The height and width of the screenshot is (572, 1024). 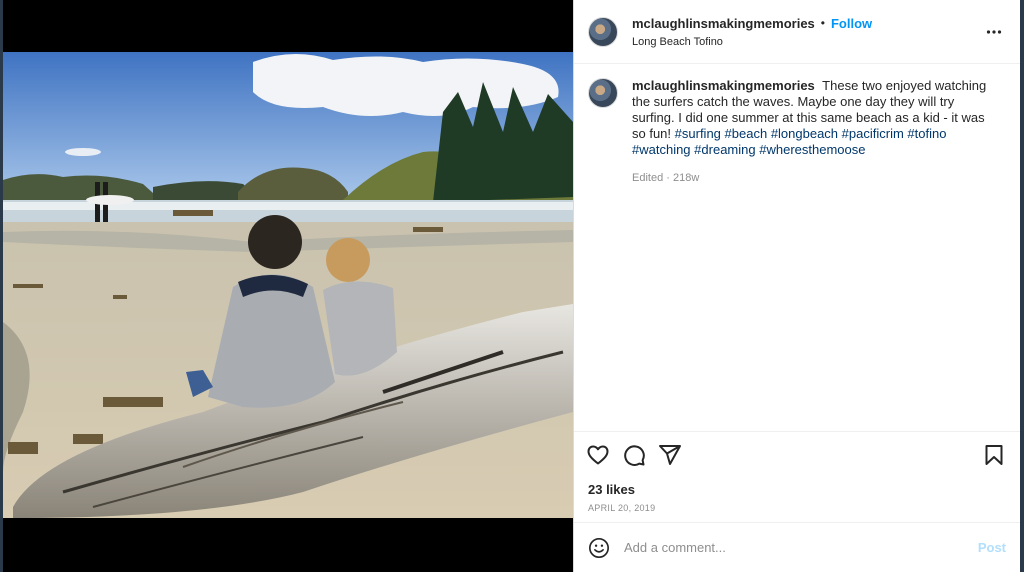 What do you see at coordinates (661, 149) in the screenshot?
I see `hashtag-link: #watching` at bounding box center [661, 149].